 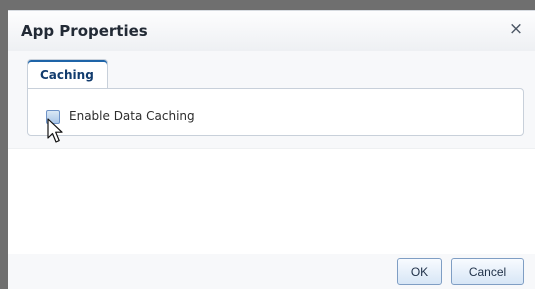 I want to click on cancel-button: Cancel, so click(x=487, y=271).